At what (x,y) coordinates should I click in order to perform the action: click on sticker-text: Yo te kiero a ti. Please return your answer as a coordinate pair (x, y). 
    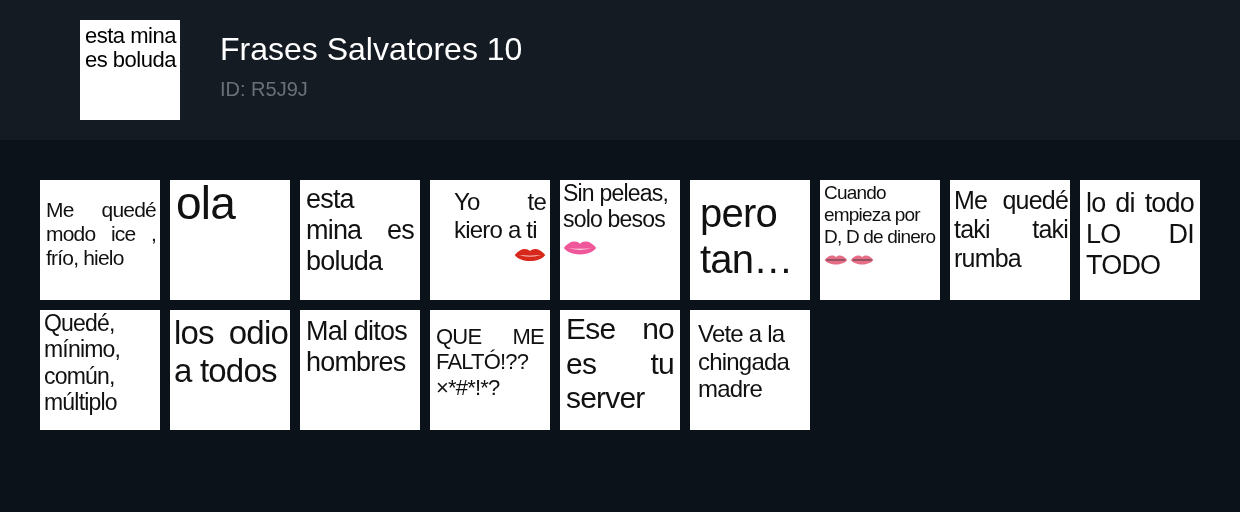
    Looking at the image, I should click on (490, 212).